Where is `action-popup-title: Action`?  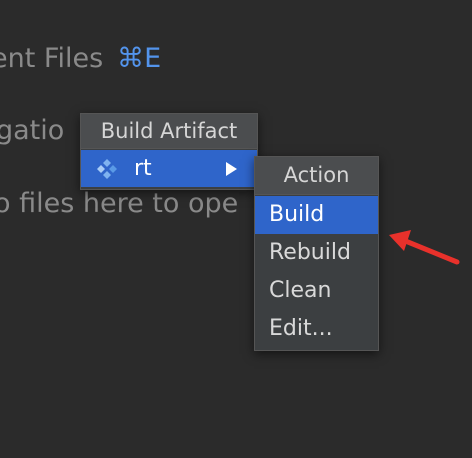 action-popup-title: Action is located at coordinates (316, 176).